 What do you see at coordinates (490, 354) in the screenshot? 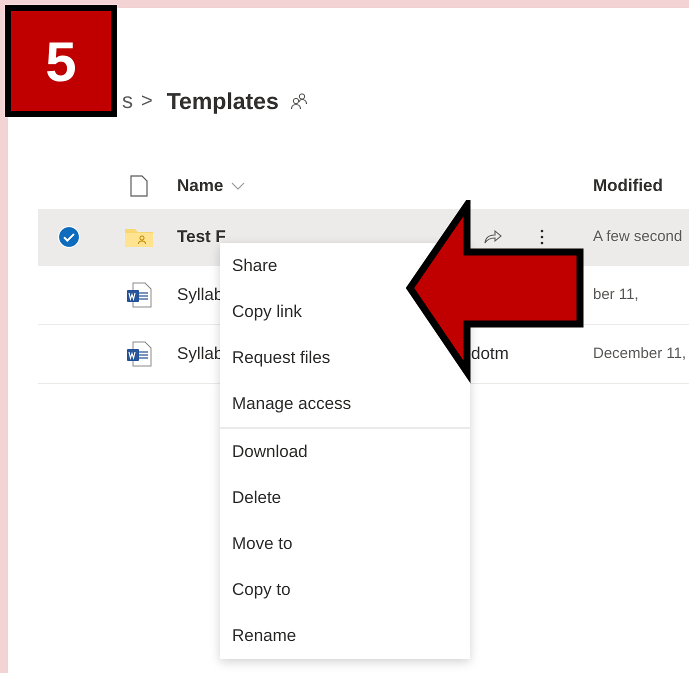
I see `file-name: dotm` at bounding box center [490, 354].